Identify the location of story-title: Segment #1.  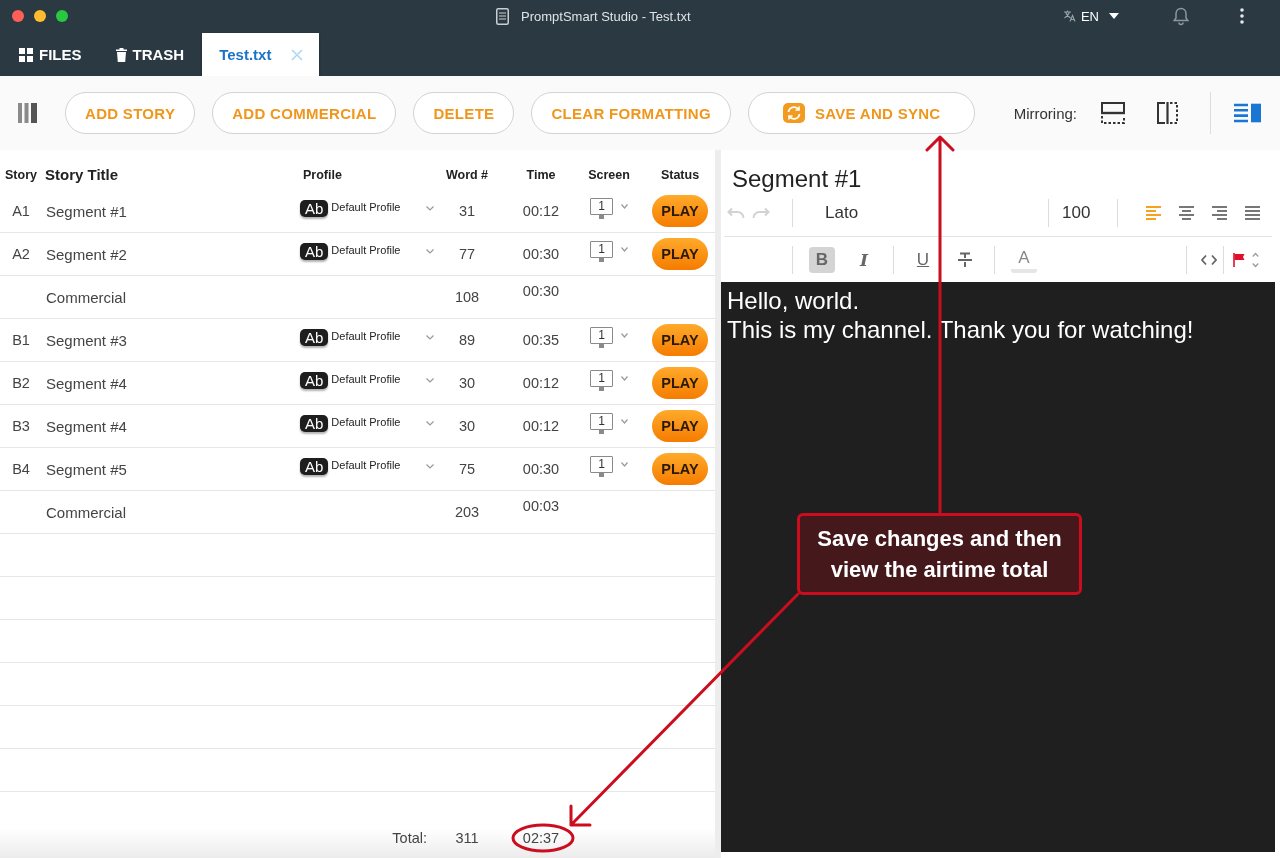
(84, 211).